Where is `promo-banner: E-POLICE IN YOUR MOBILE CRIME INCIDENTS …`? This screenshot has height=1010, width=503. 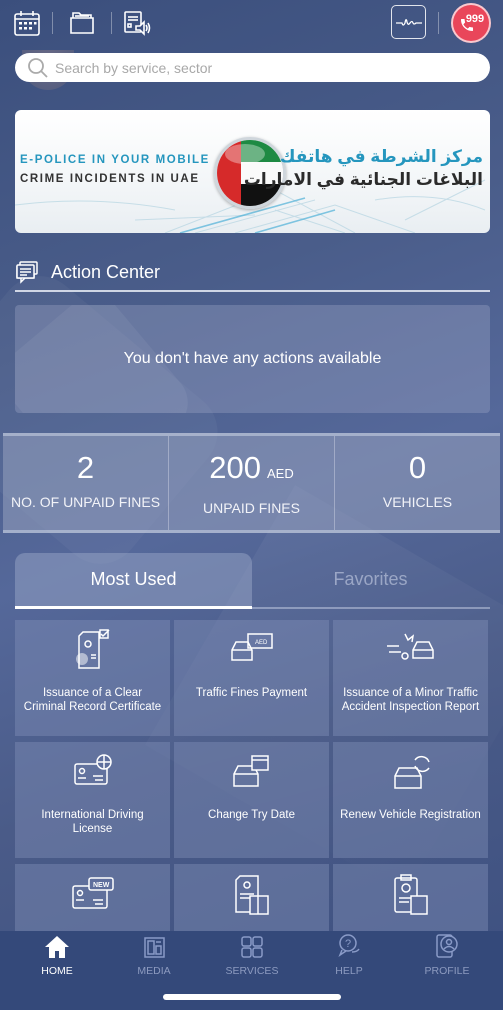
promo-banner: E-POLICE IN YOUR MOBILE CRIME INCIDENTS … is located at coordinates (252, 171).